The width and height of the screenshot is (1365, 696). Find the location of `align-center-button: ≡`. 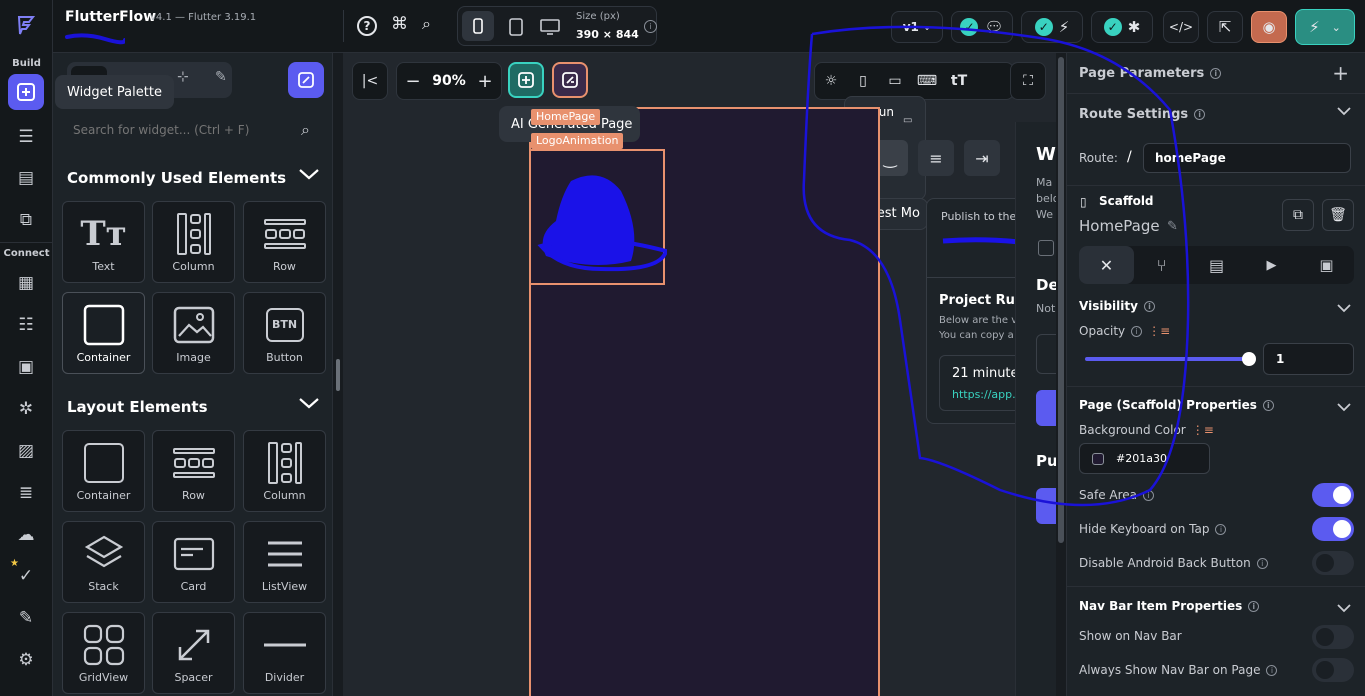

align-center-button: ≡ is located at coordinates (936, 158).